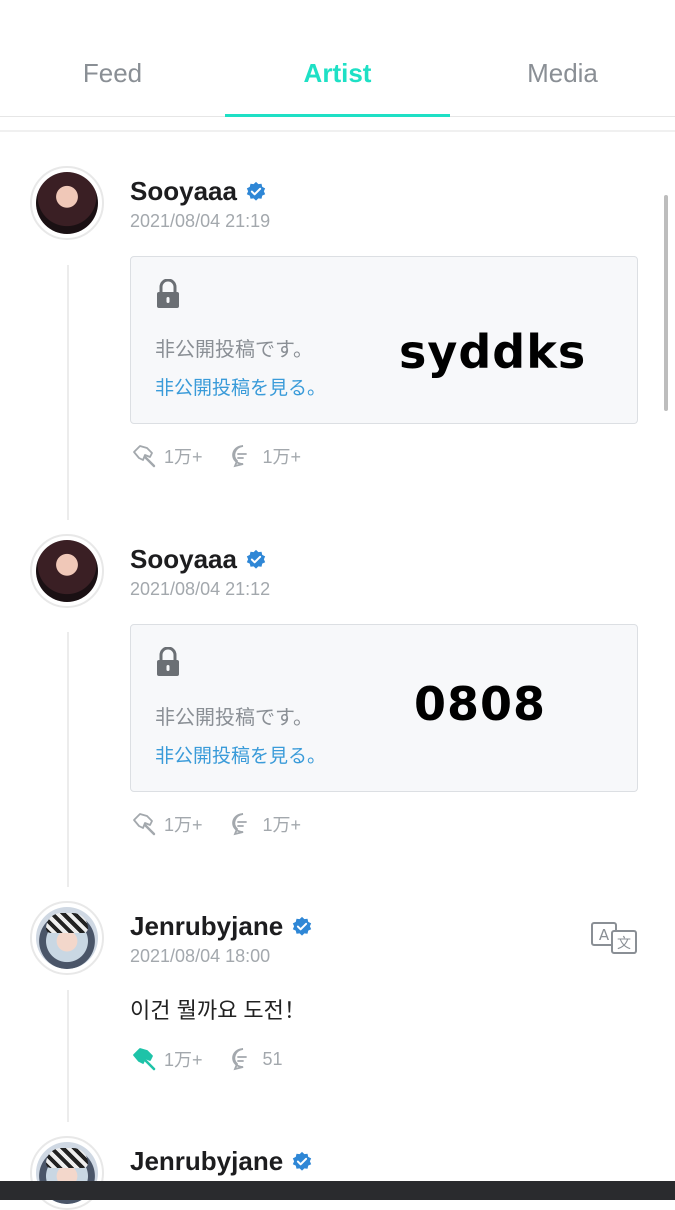 Image resolution: width=675 pixels, height=1210 pixels. I want to click on tab-artist: Artist, so click(337, 73).